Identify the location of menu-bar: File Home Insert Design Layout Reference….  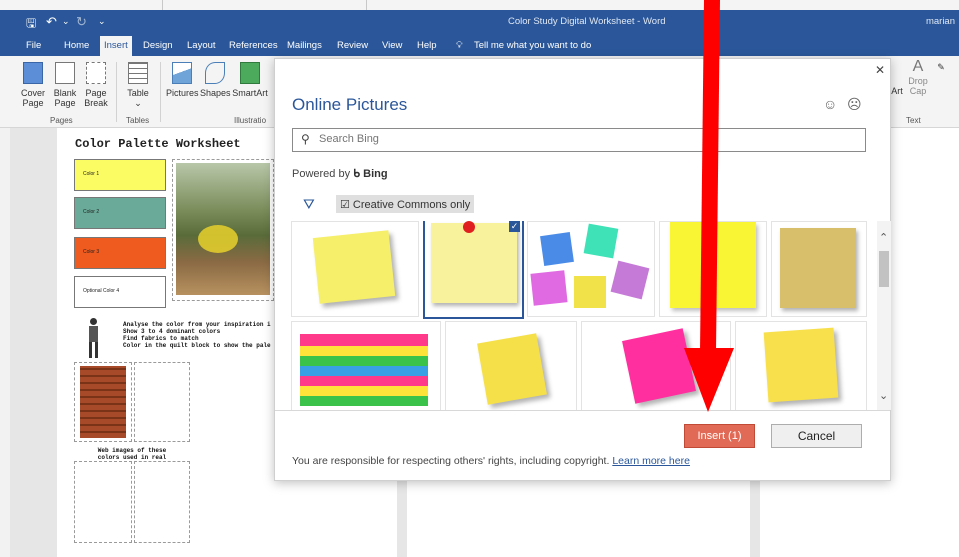
(479, 45).